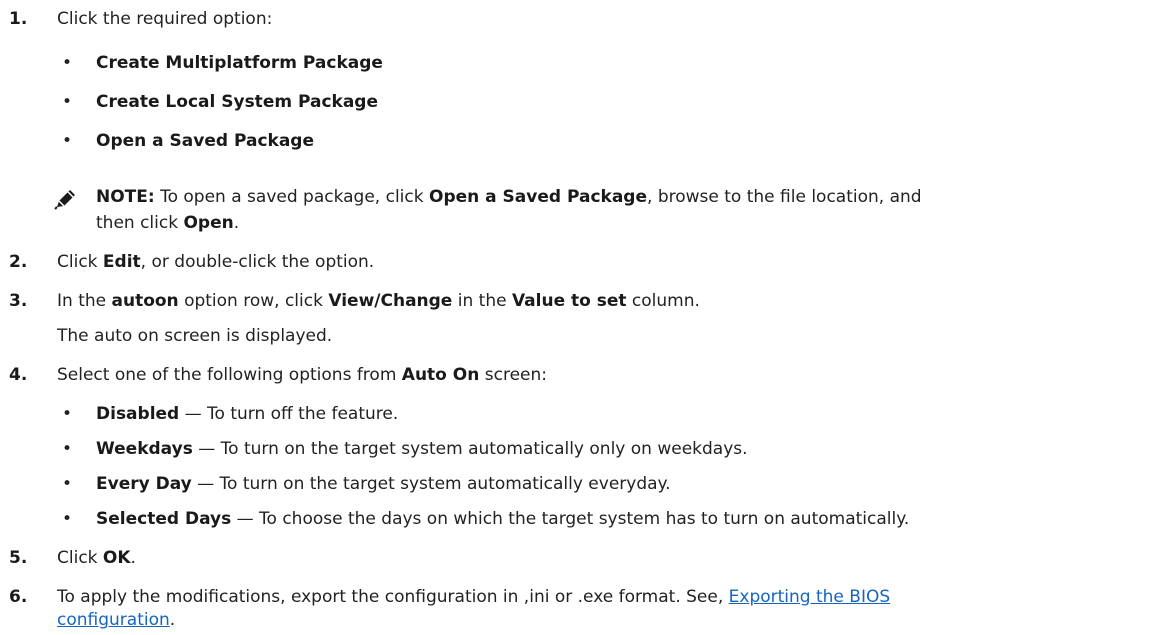 The image size is (1153, 635). What do you see at coordinates (18, 597) in the screenshot?
I see `step-number: 6.` at bounding box center [18, 597].